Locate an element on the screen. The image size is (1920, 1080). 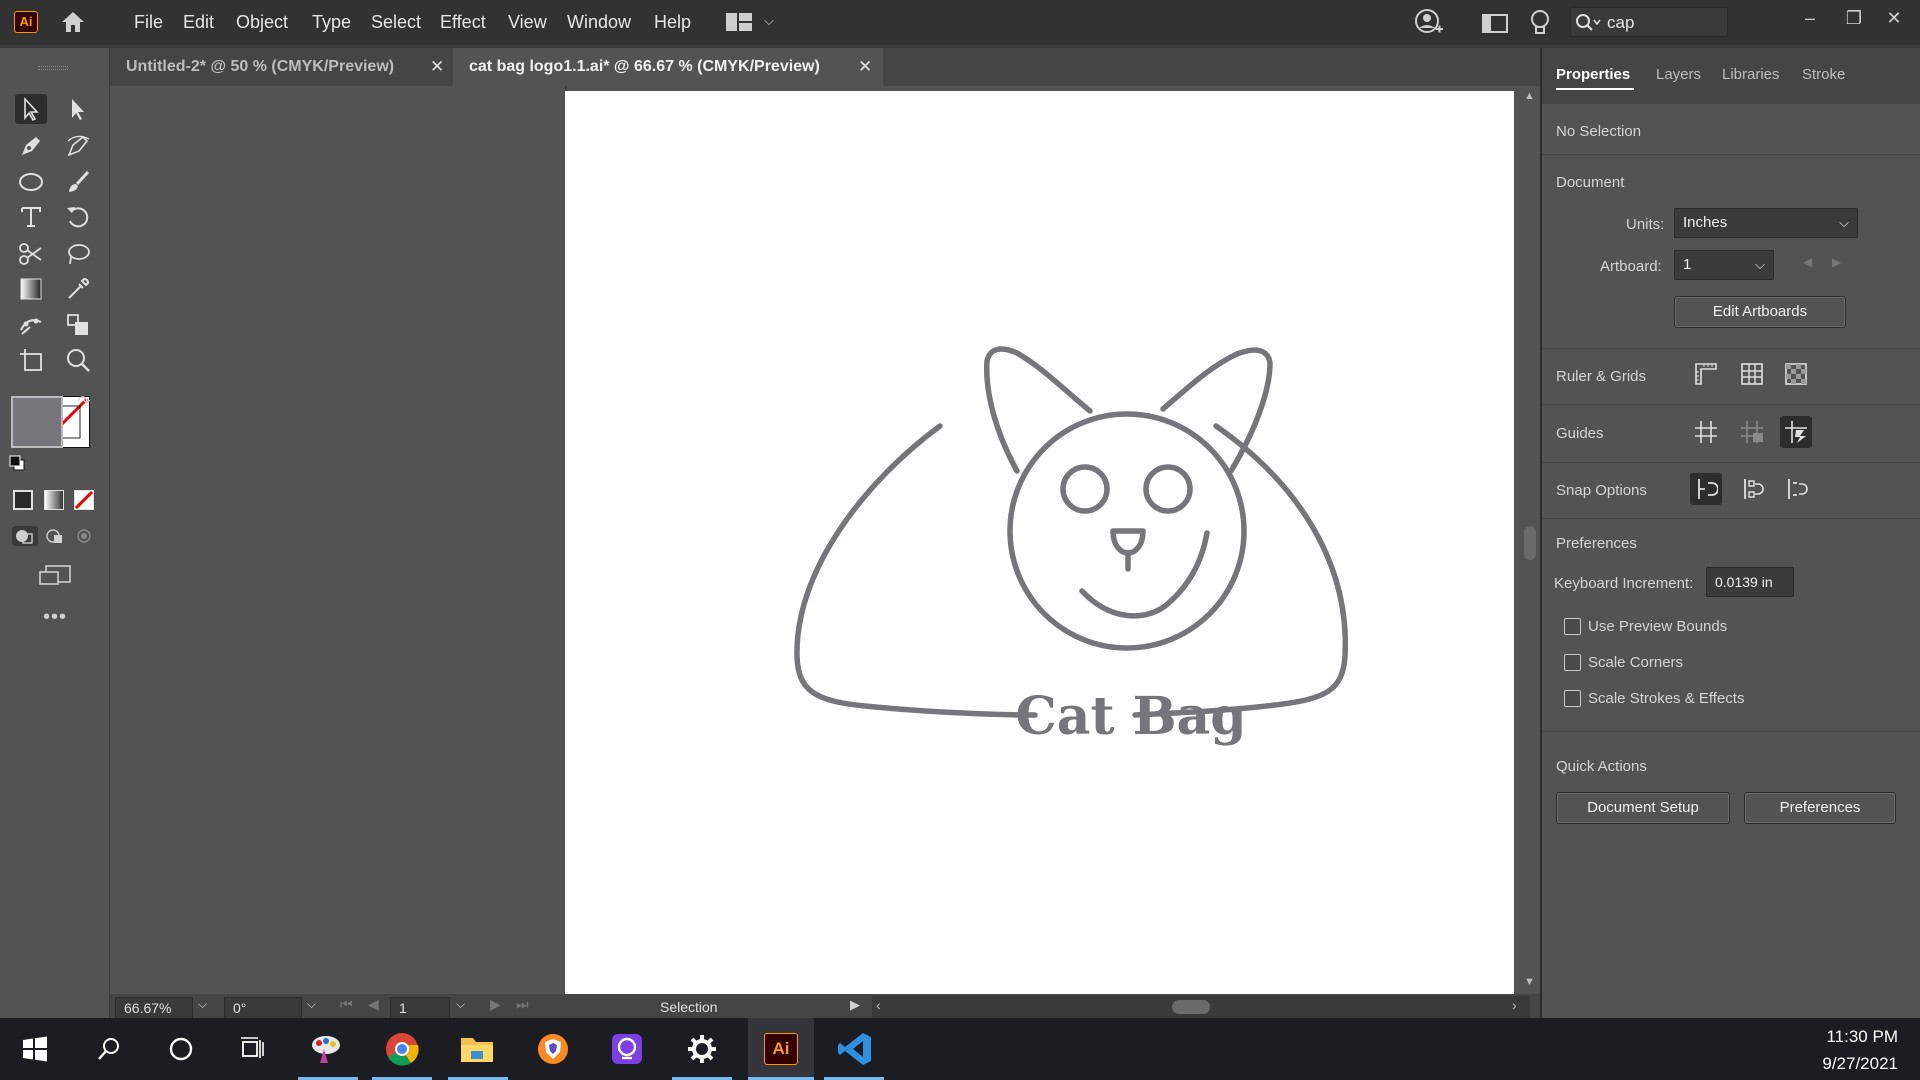
tab-stroke: Stroke is located at coordinates (1823, 74).